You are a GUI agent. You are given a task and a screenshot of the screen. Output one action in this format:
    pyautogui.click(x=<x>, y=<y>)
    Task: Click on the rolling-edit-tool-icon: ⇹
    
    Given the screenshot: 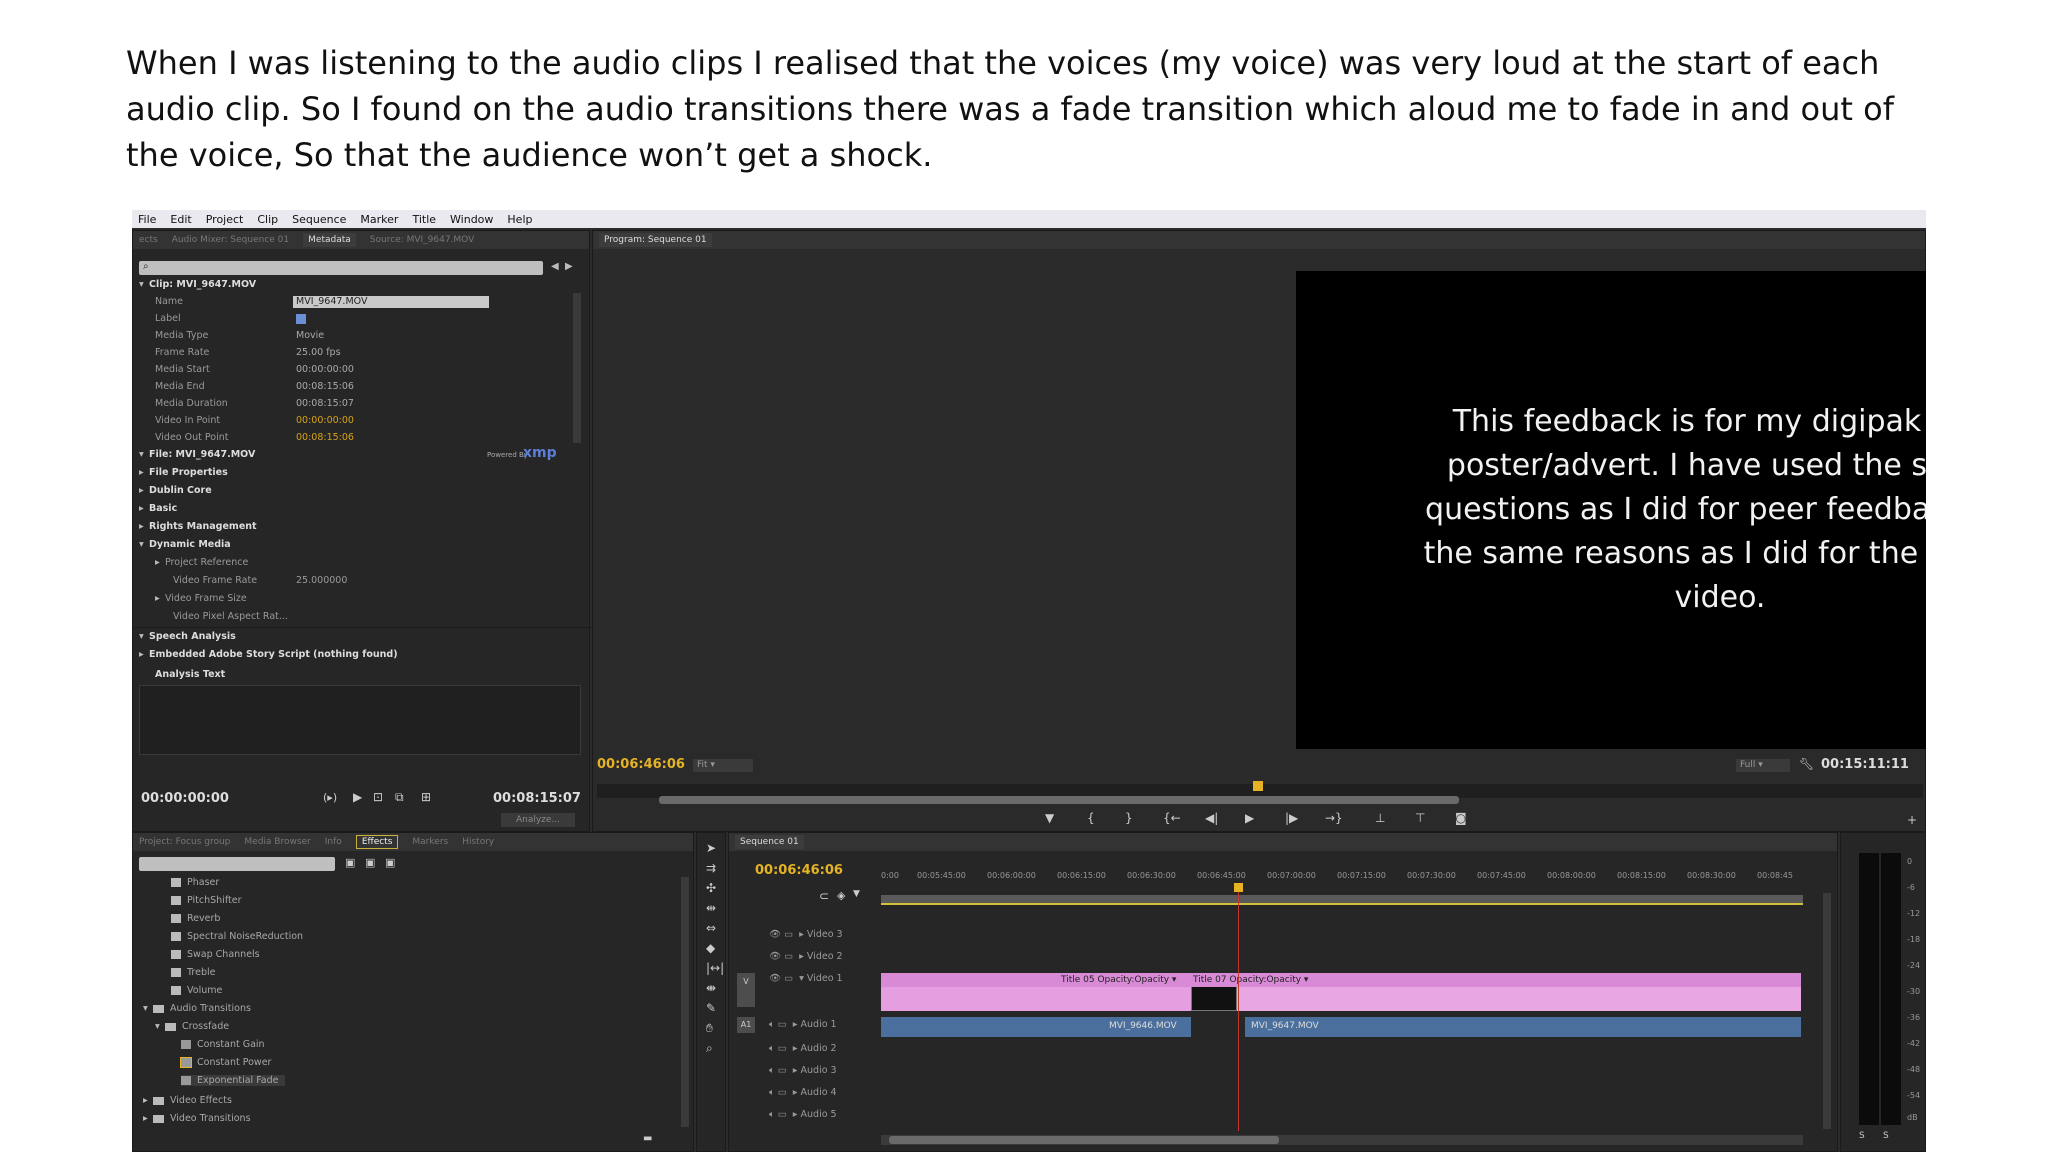 What is the action you would take?
    pyautogui.click(x=711, y=908)
    